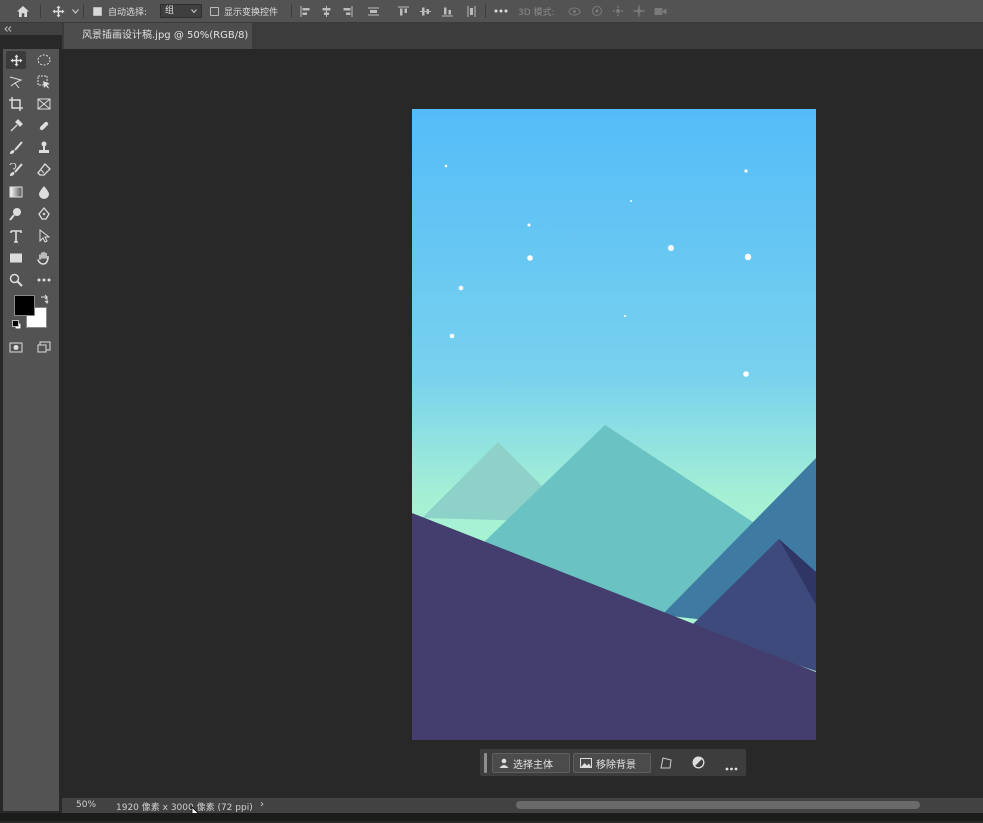  What do you see at coordinates (16, 148) in the screenshot?
I see `brush-icon` at bounding box center [16, 148].